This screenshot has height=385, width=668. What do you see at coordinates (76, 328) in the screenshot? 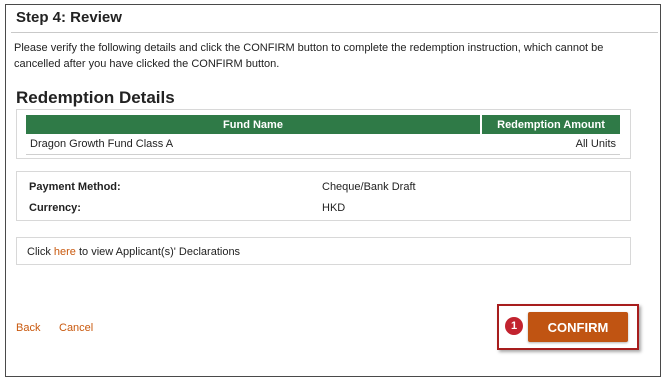
I see `cancel-link: Cancel` at bounding box center [76, 328].